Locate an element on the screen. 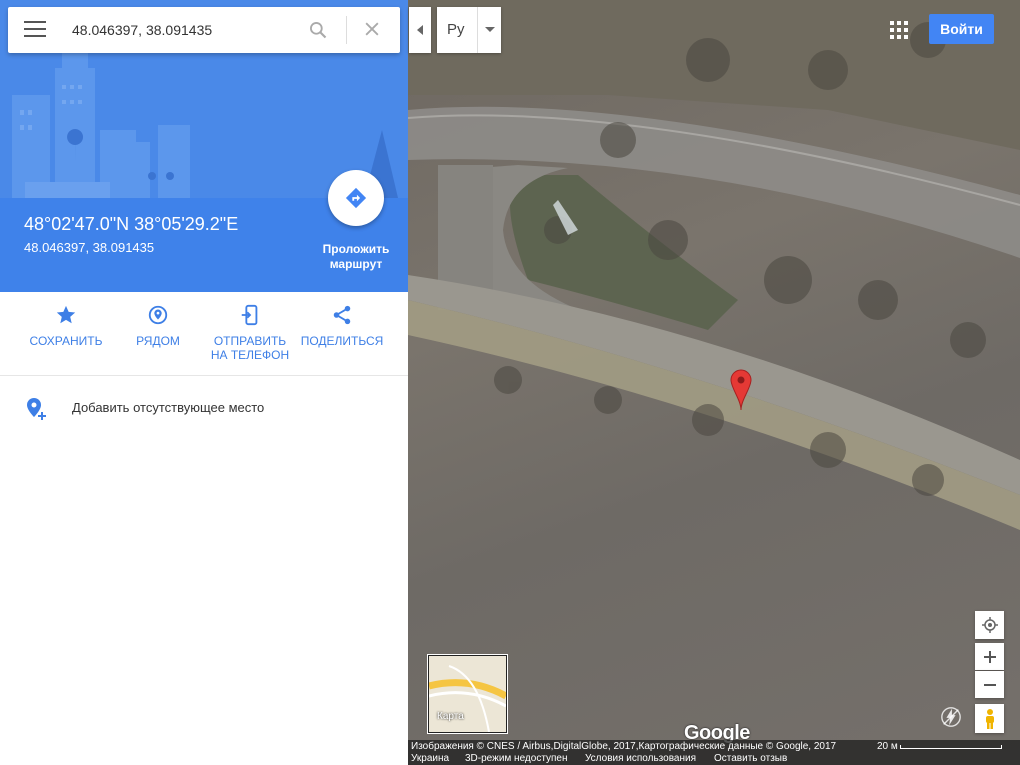 This screenshot has height=765, width=1020. close-icon is located at coordinates (372, 29).